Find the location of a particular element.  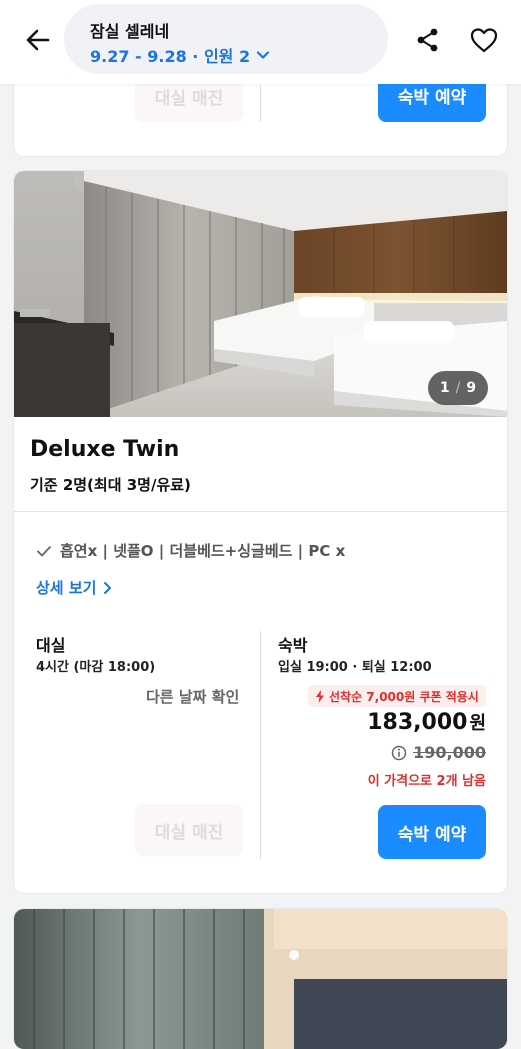

photo-counter-current: 1 is located at coordinates (444, 388).